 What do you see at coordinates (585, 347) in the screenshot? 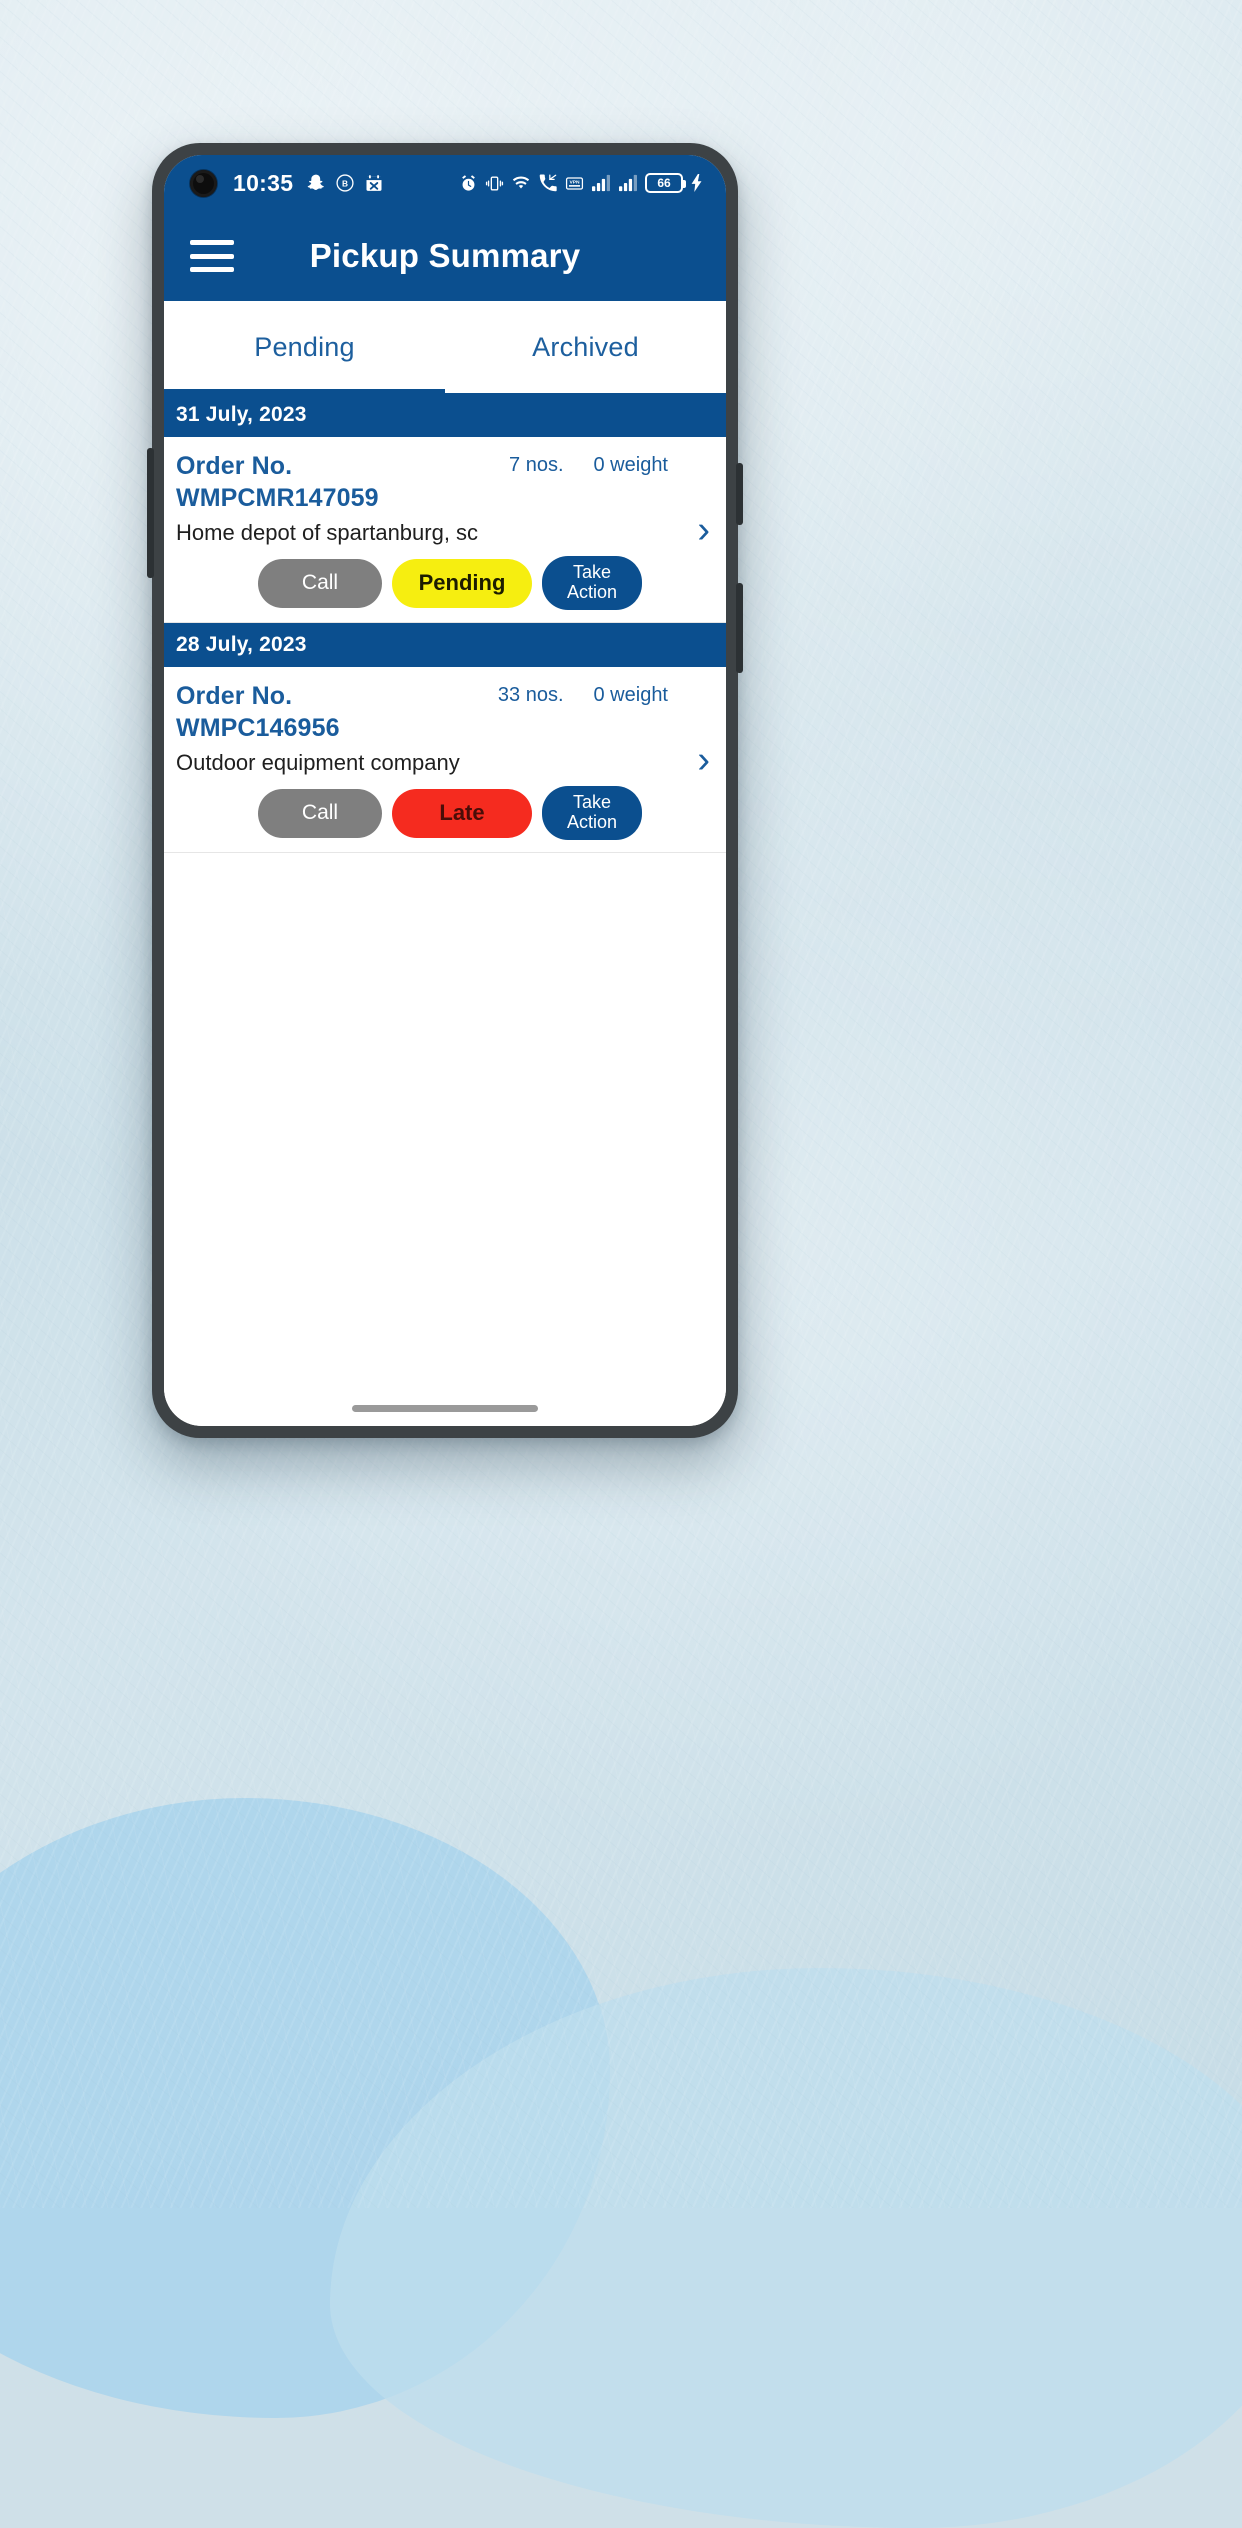
I see `tab-archived: Archived` at bounding box center [585, 347].